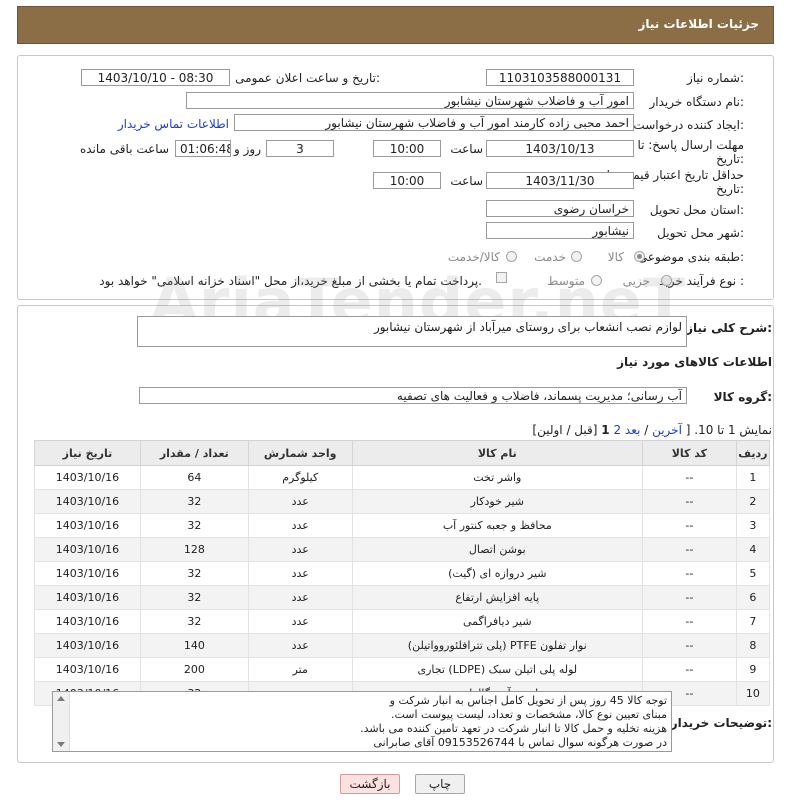  I want to click on pagination-next-link: بعد, so click(632, 430).